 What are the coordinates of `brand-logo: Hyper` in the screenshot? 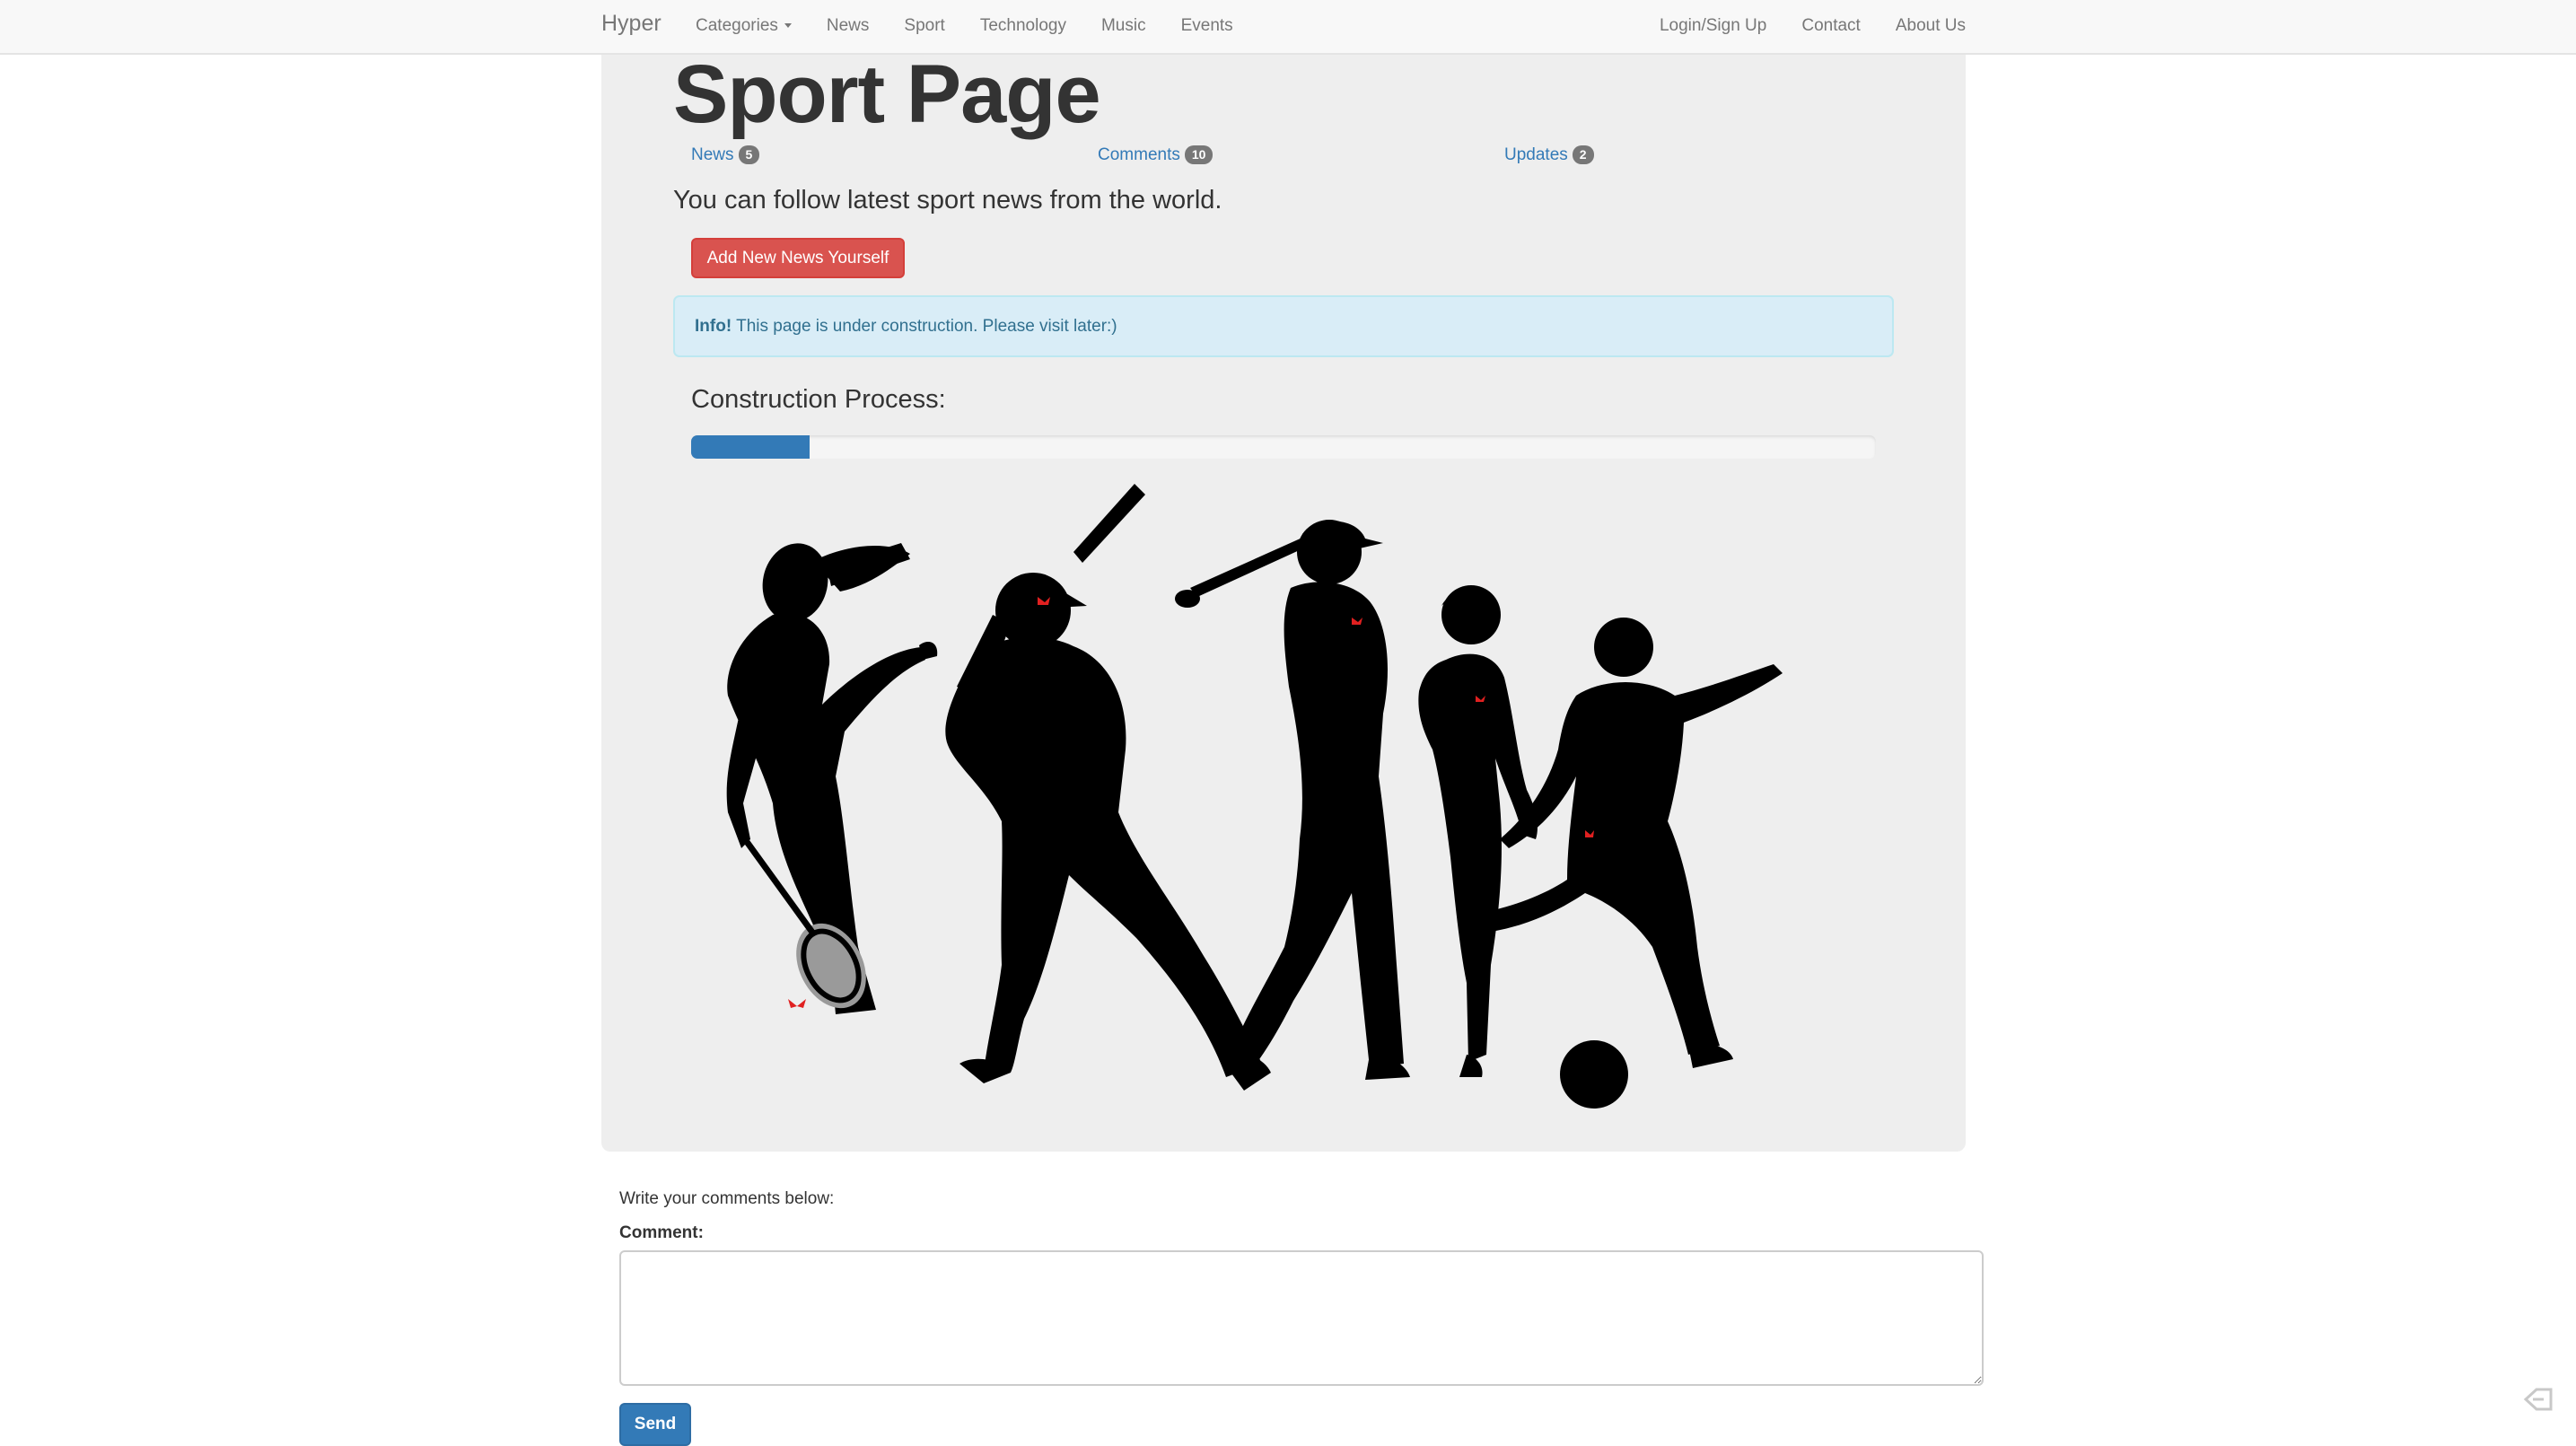 It's located at (631, 24).